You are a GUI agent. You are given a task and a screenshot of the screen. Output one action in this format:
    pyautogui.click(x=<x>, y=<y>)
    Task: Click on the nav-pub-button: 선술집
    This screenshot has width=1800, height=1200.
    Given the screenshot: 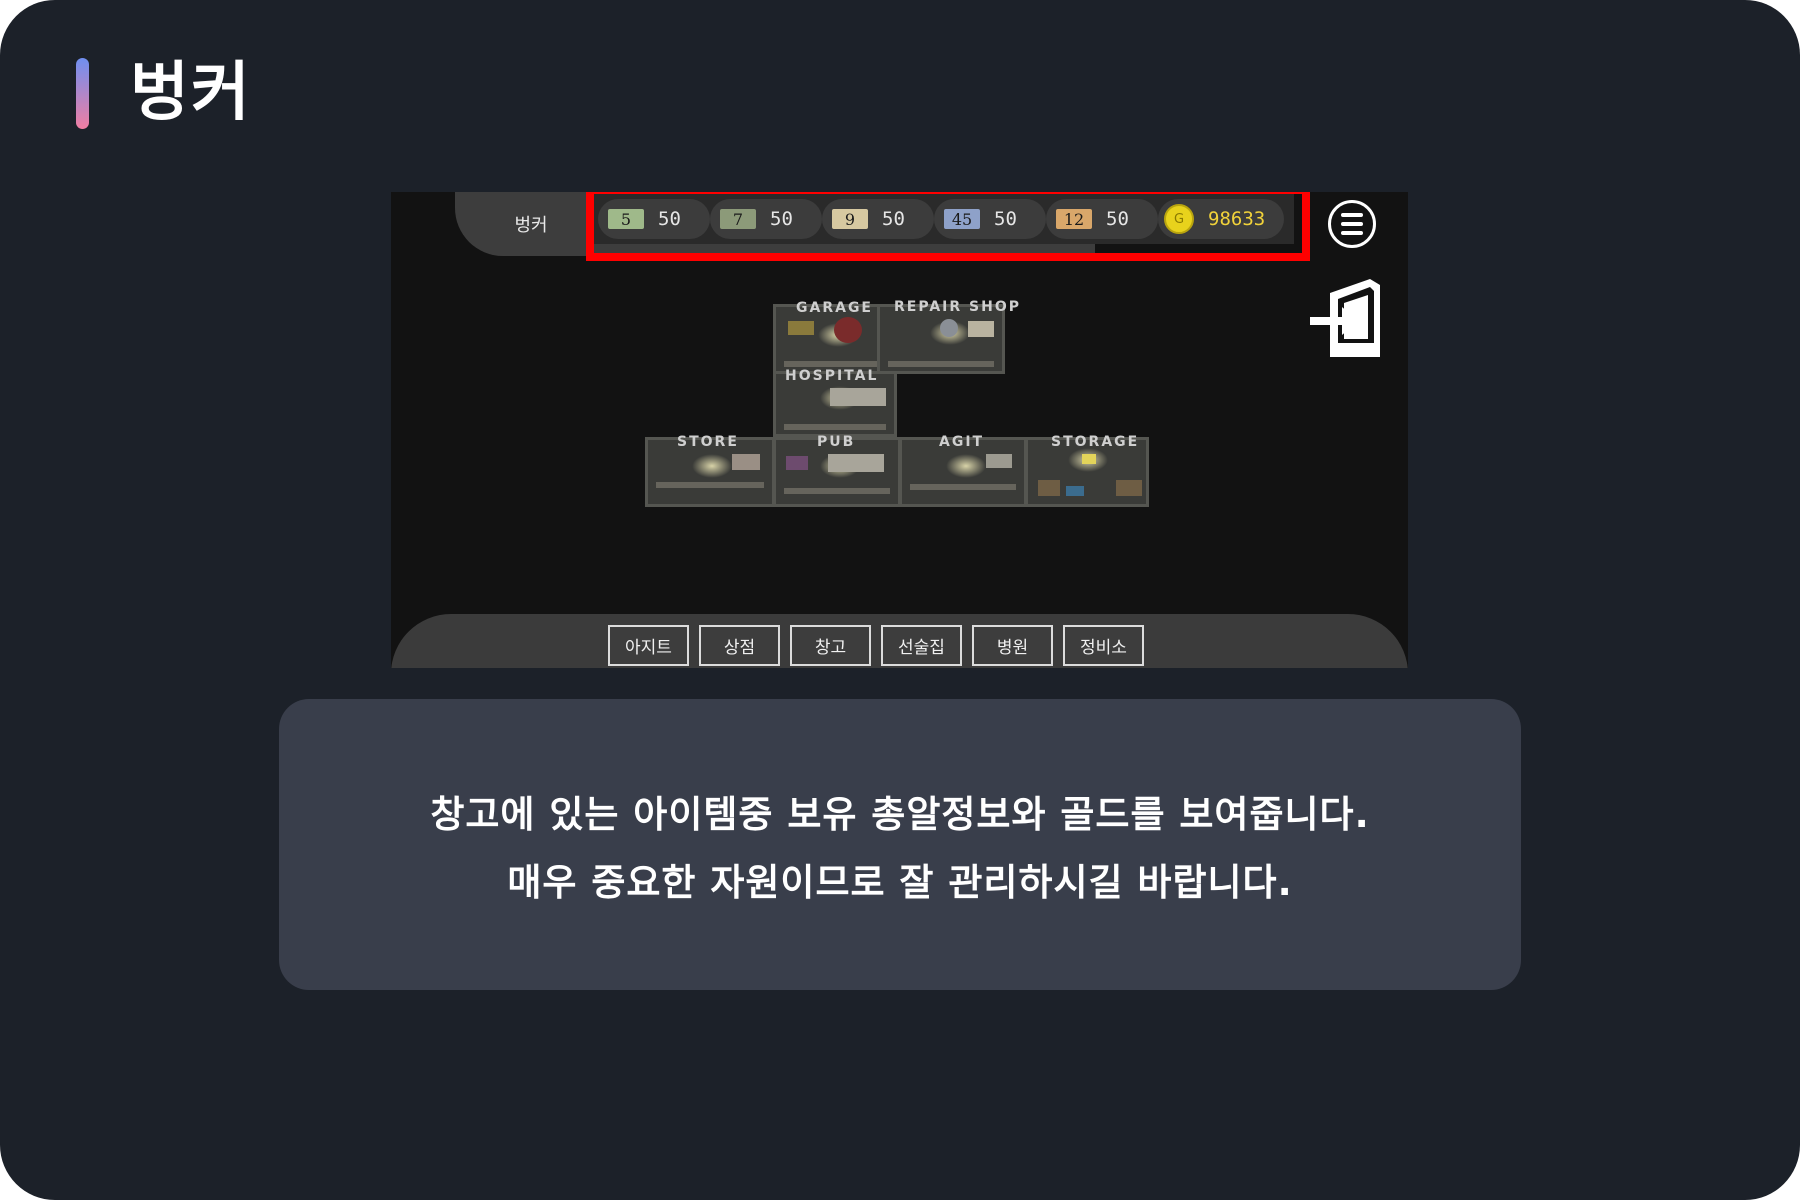 What is the action you would take?
    pyautogui.click(x=921, y=645)
    